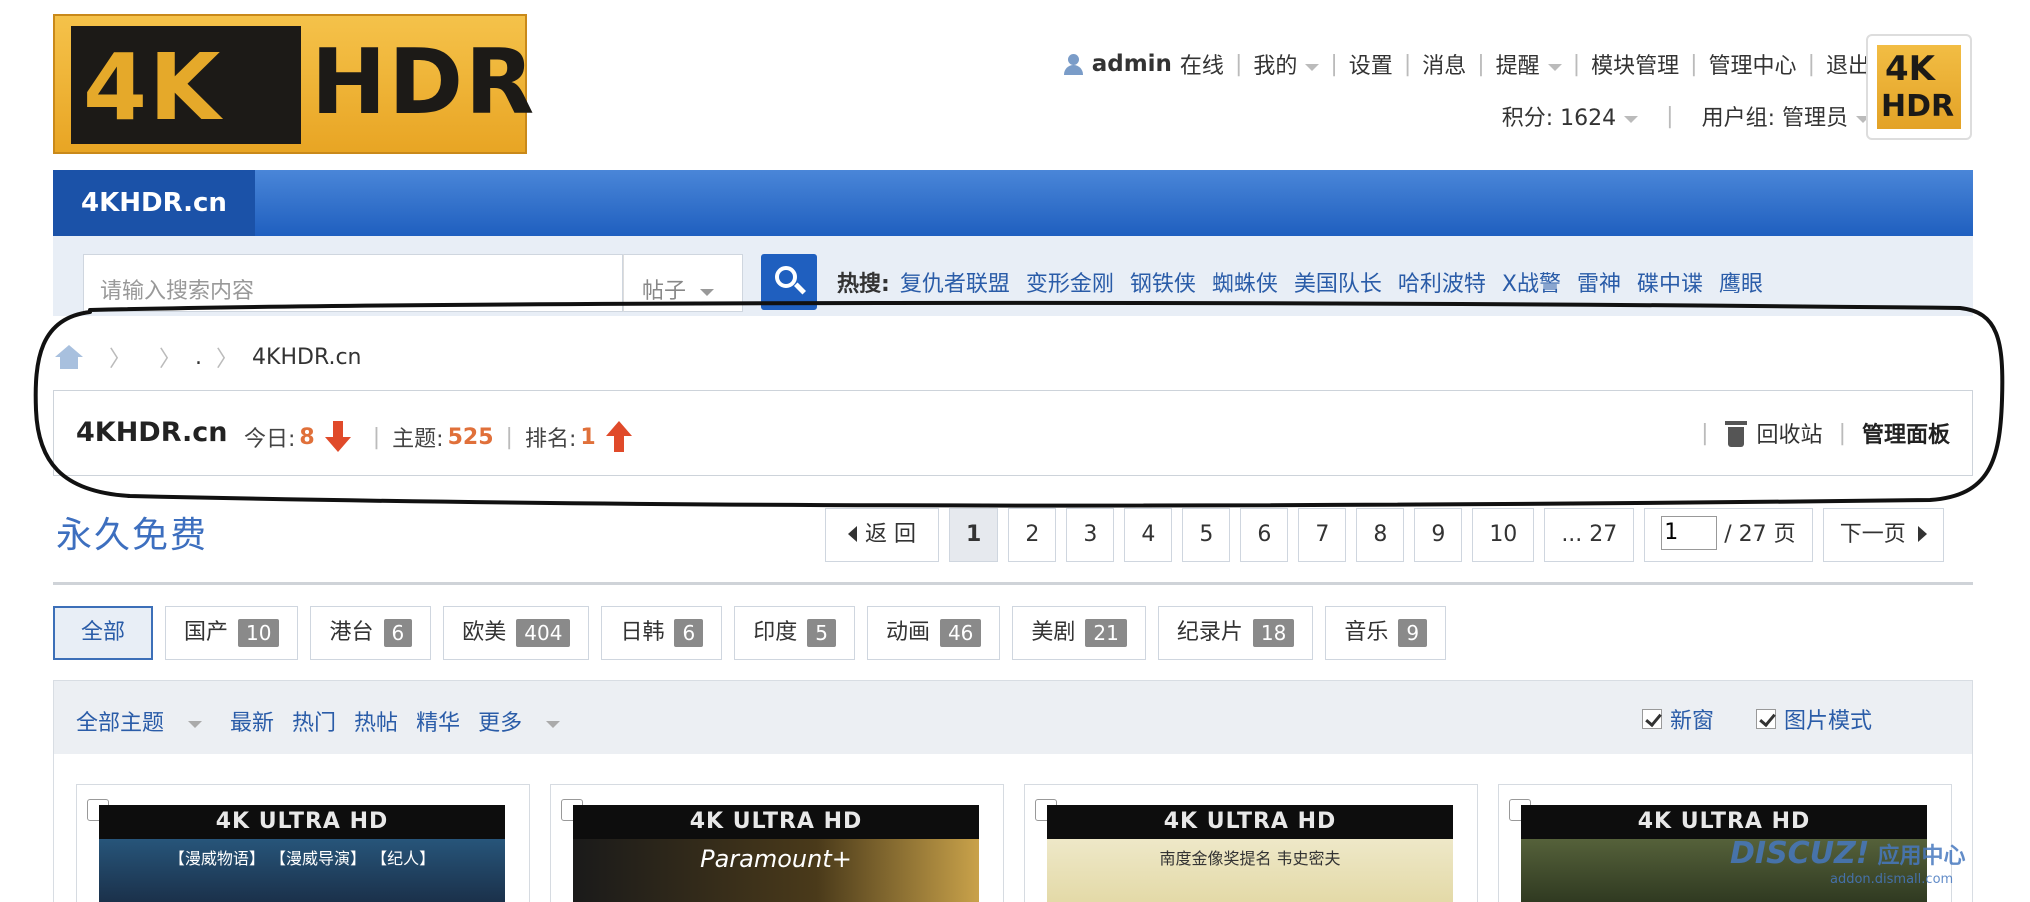 This screenshot has height=902, width=2030. I want to click on hot-search-link: 钢铁侠, so click(1163, 282).